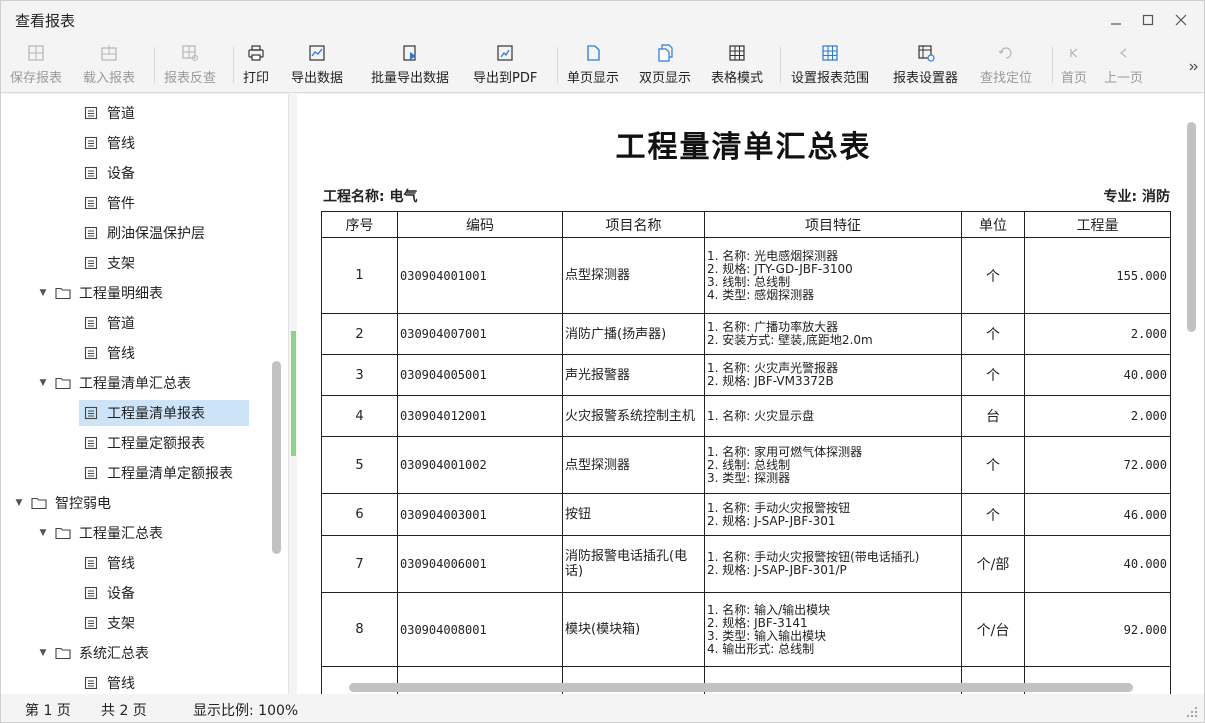  Describe the element at coordinates (190, 65) in the screenshot. I see `report-check-button: 报表反查` at that location.